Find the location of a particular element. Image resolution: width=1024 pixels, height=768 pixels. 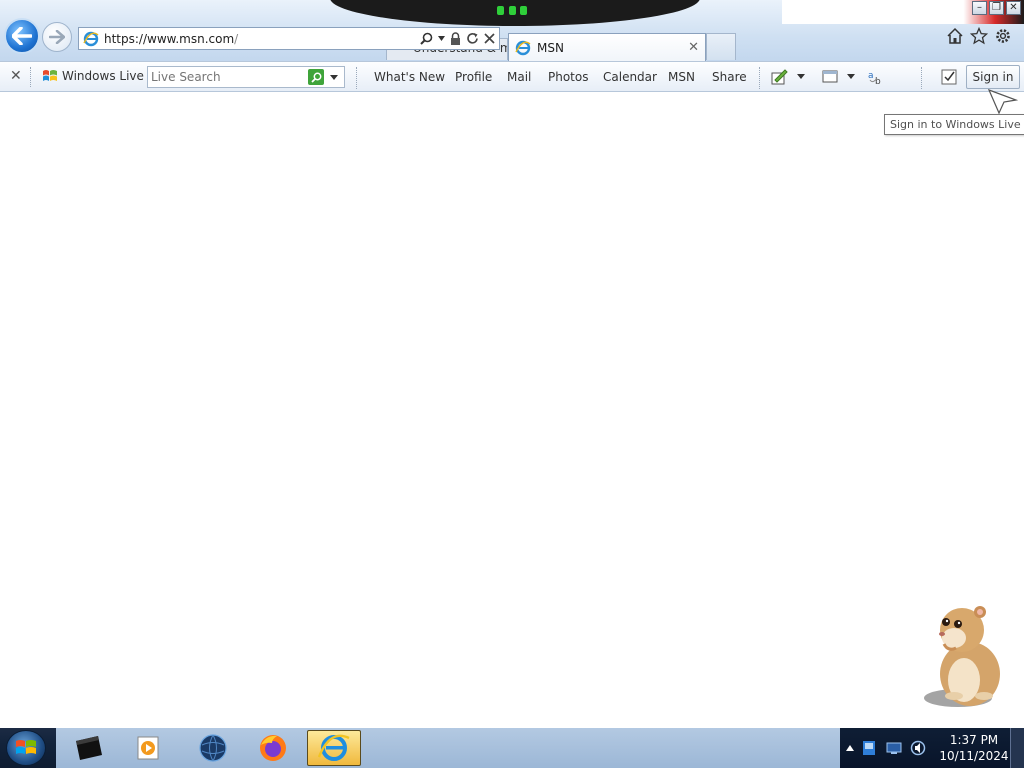

sign-in-label: Sign in is located at coordinates (993, 77).